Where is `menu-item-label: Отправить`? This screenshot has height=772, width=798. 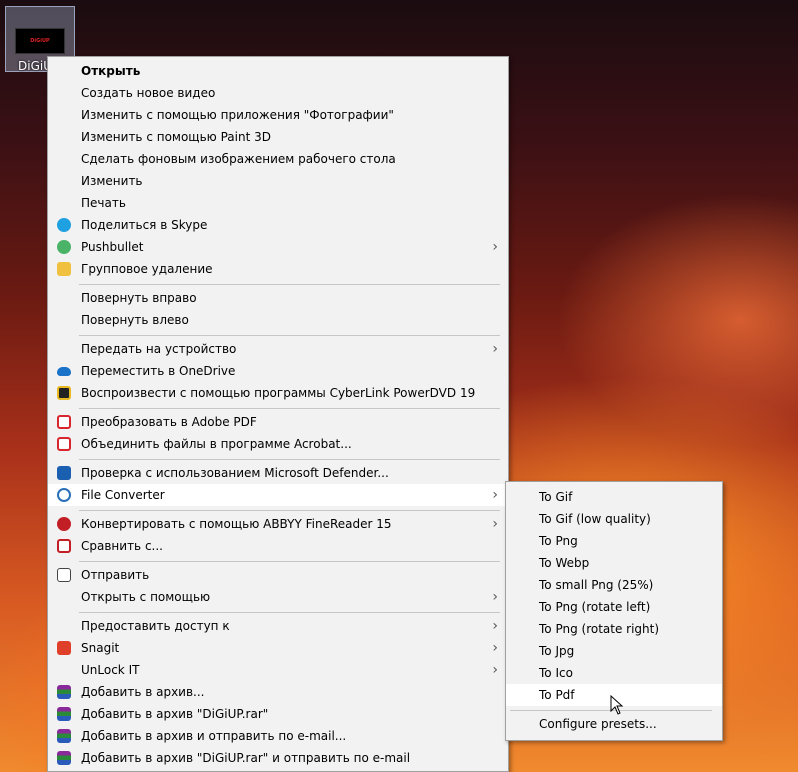 menu-item-label: Отправить is located at coordinates (115, 575).